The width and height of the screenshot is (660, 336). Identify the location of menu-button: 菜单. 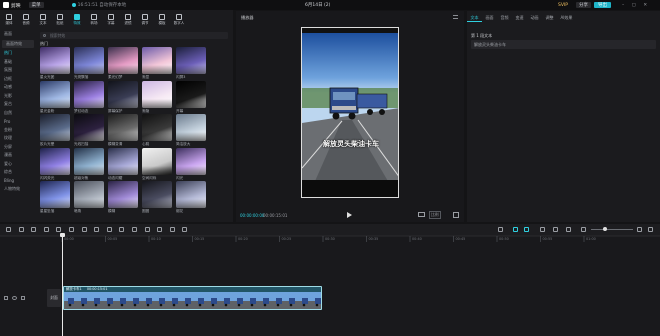
(36, 5).